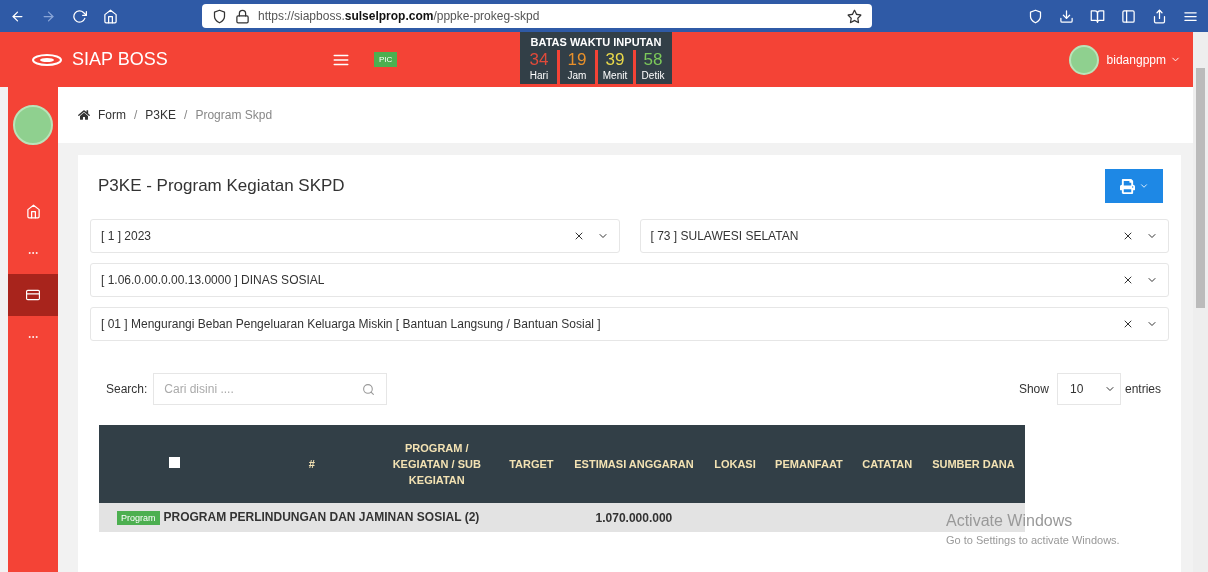 This screenshot has height=572, width=1208. I want to click on printer-icon, so click(1127, 186).